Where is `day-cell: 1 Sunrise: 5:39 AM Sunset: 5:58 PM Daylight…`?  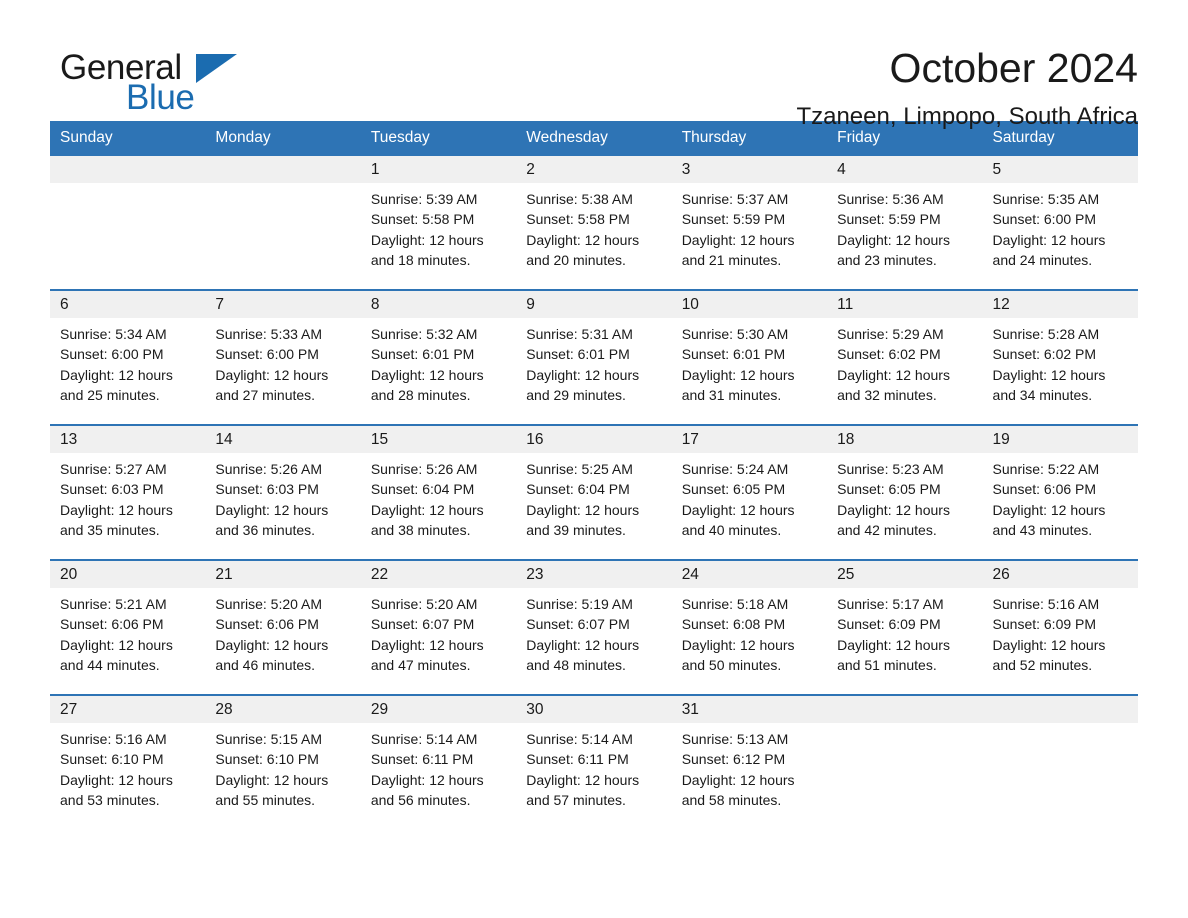 day-cell: 1 Sunrise: 5:39 AM Sunset: 5:58 PM Daylight… is located at coordinates (438, 222).